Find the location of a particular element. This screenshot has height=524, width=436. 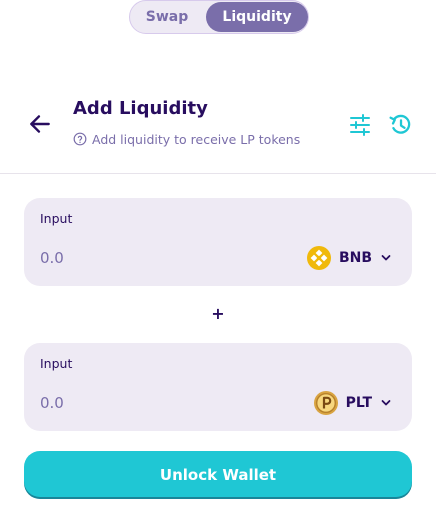

tab-liquidity: Liquidity is located at coordinates (257, 17).